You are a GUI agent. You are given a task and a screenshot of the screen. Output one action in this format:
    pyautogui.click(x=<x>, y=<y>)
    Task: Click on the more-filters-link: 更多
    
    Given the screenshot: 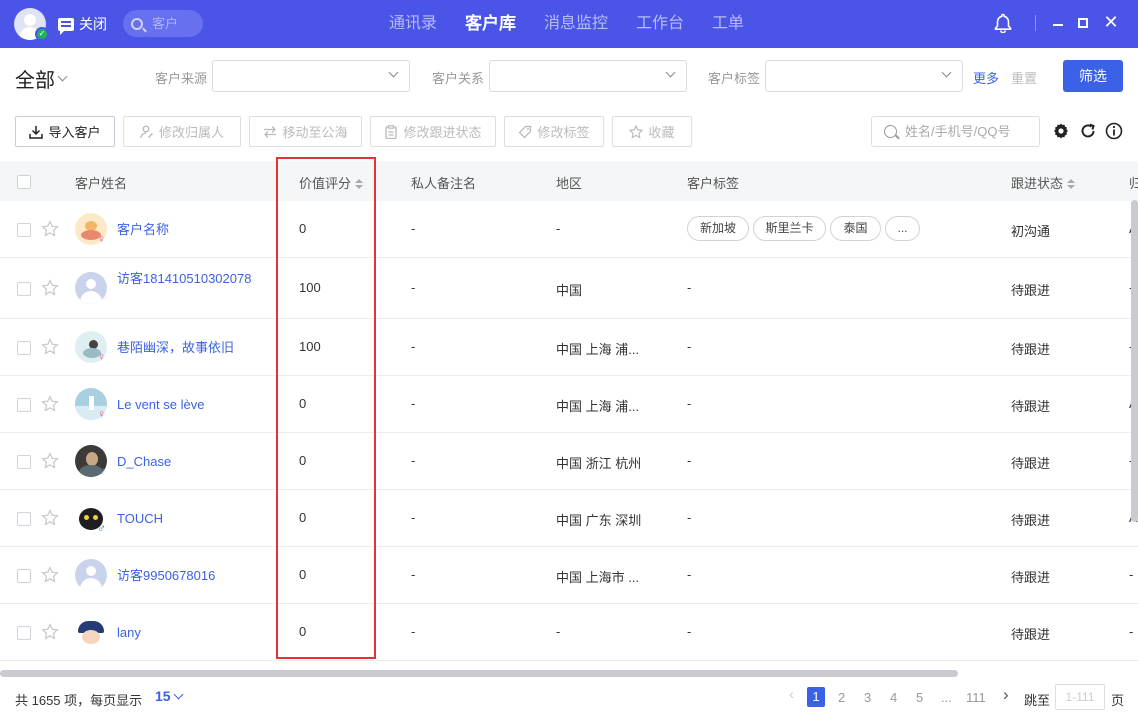 What is the action you would take?
    pyautogui.click(x=986, y=77)
    